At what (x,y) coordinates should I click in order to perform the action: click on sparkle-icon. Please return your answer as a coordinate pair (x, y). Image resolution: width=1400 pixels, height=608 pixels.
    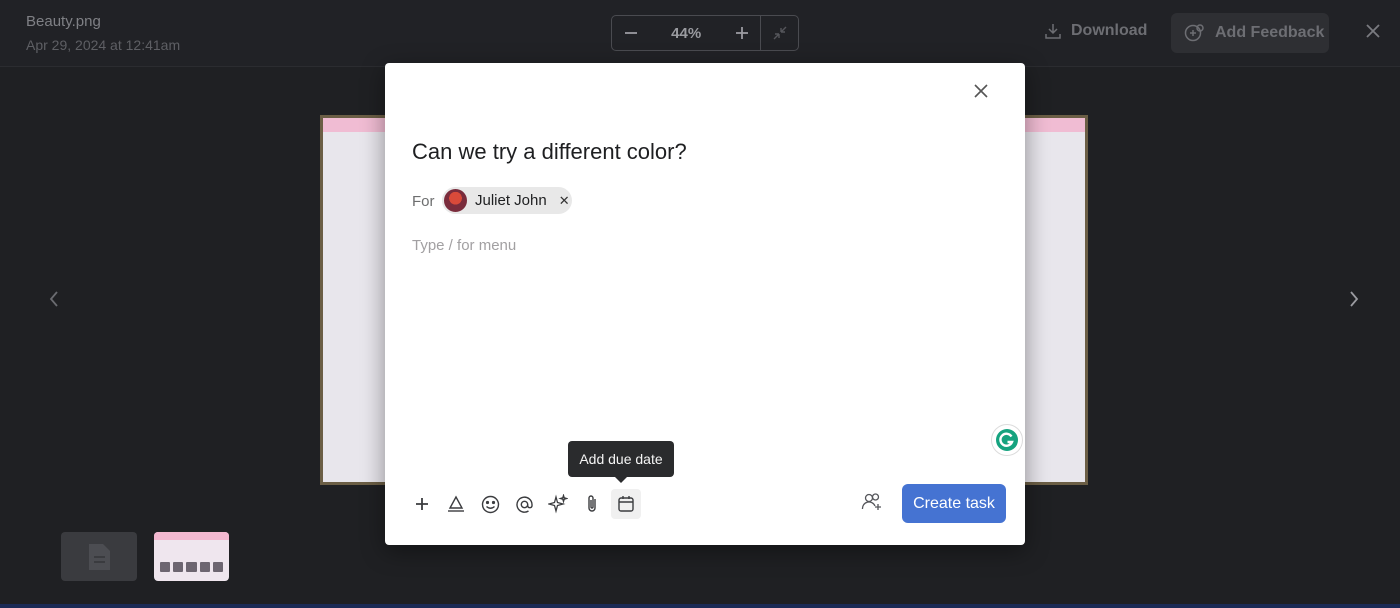
    Looking at the image, I should click on (558, 504).